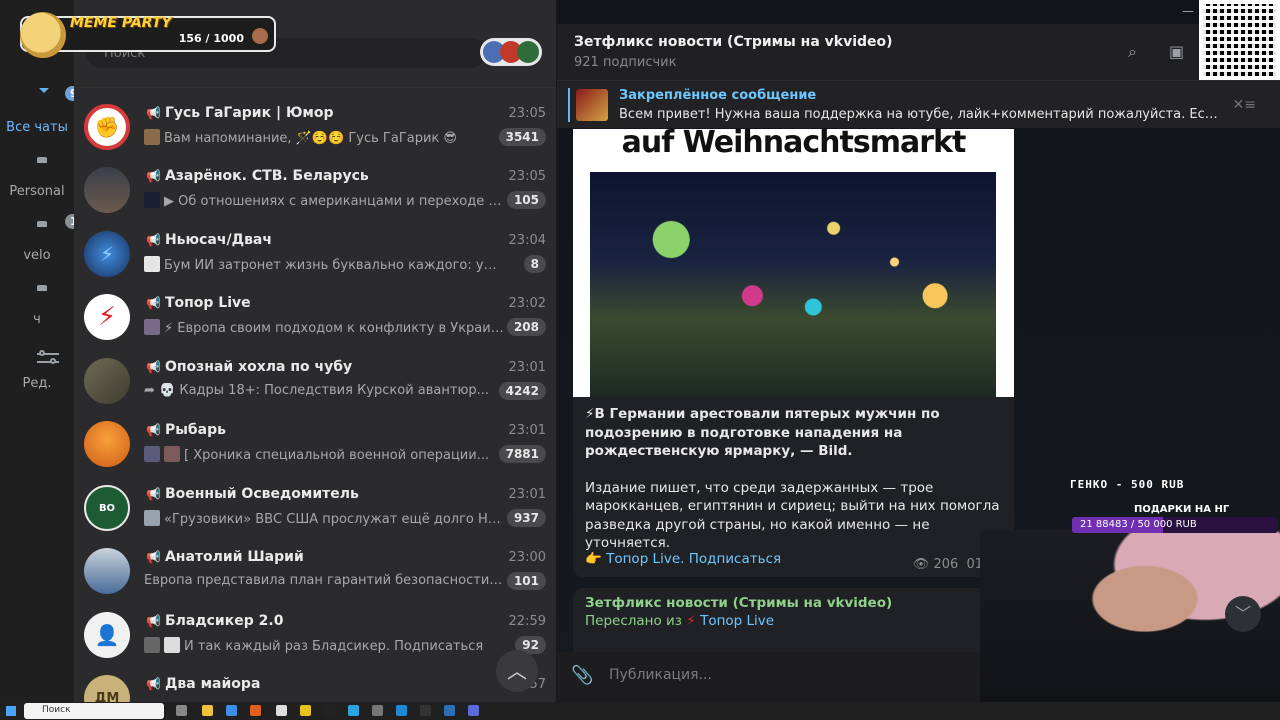 The height and width of the screenshot is (720, 1280). What do you see at coordinates (353, 710) in the screenshot?
I see `telegram-icon` at bounding box center [353, 710].